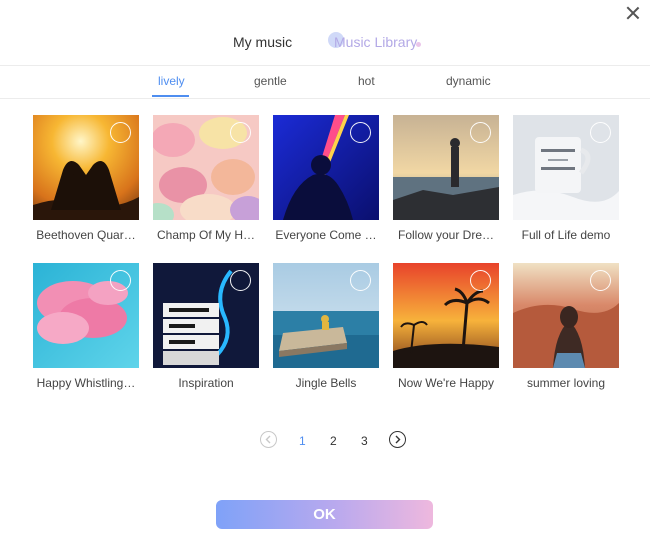  I want to click on music-title: summer loving, so click(566, 383).